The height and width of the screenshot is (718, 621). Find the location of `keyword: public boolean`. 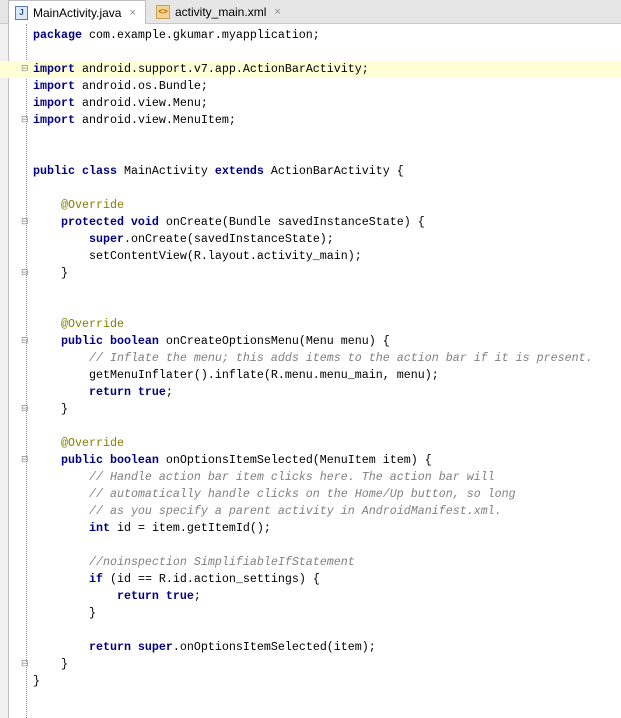

keyword: public boolean is located at coordinates (109, 341).